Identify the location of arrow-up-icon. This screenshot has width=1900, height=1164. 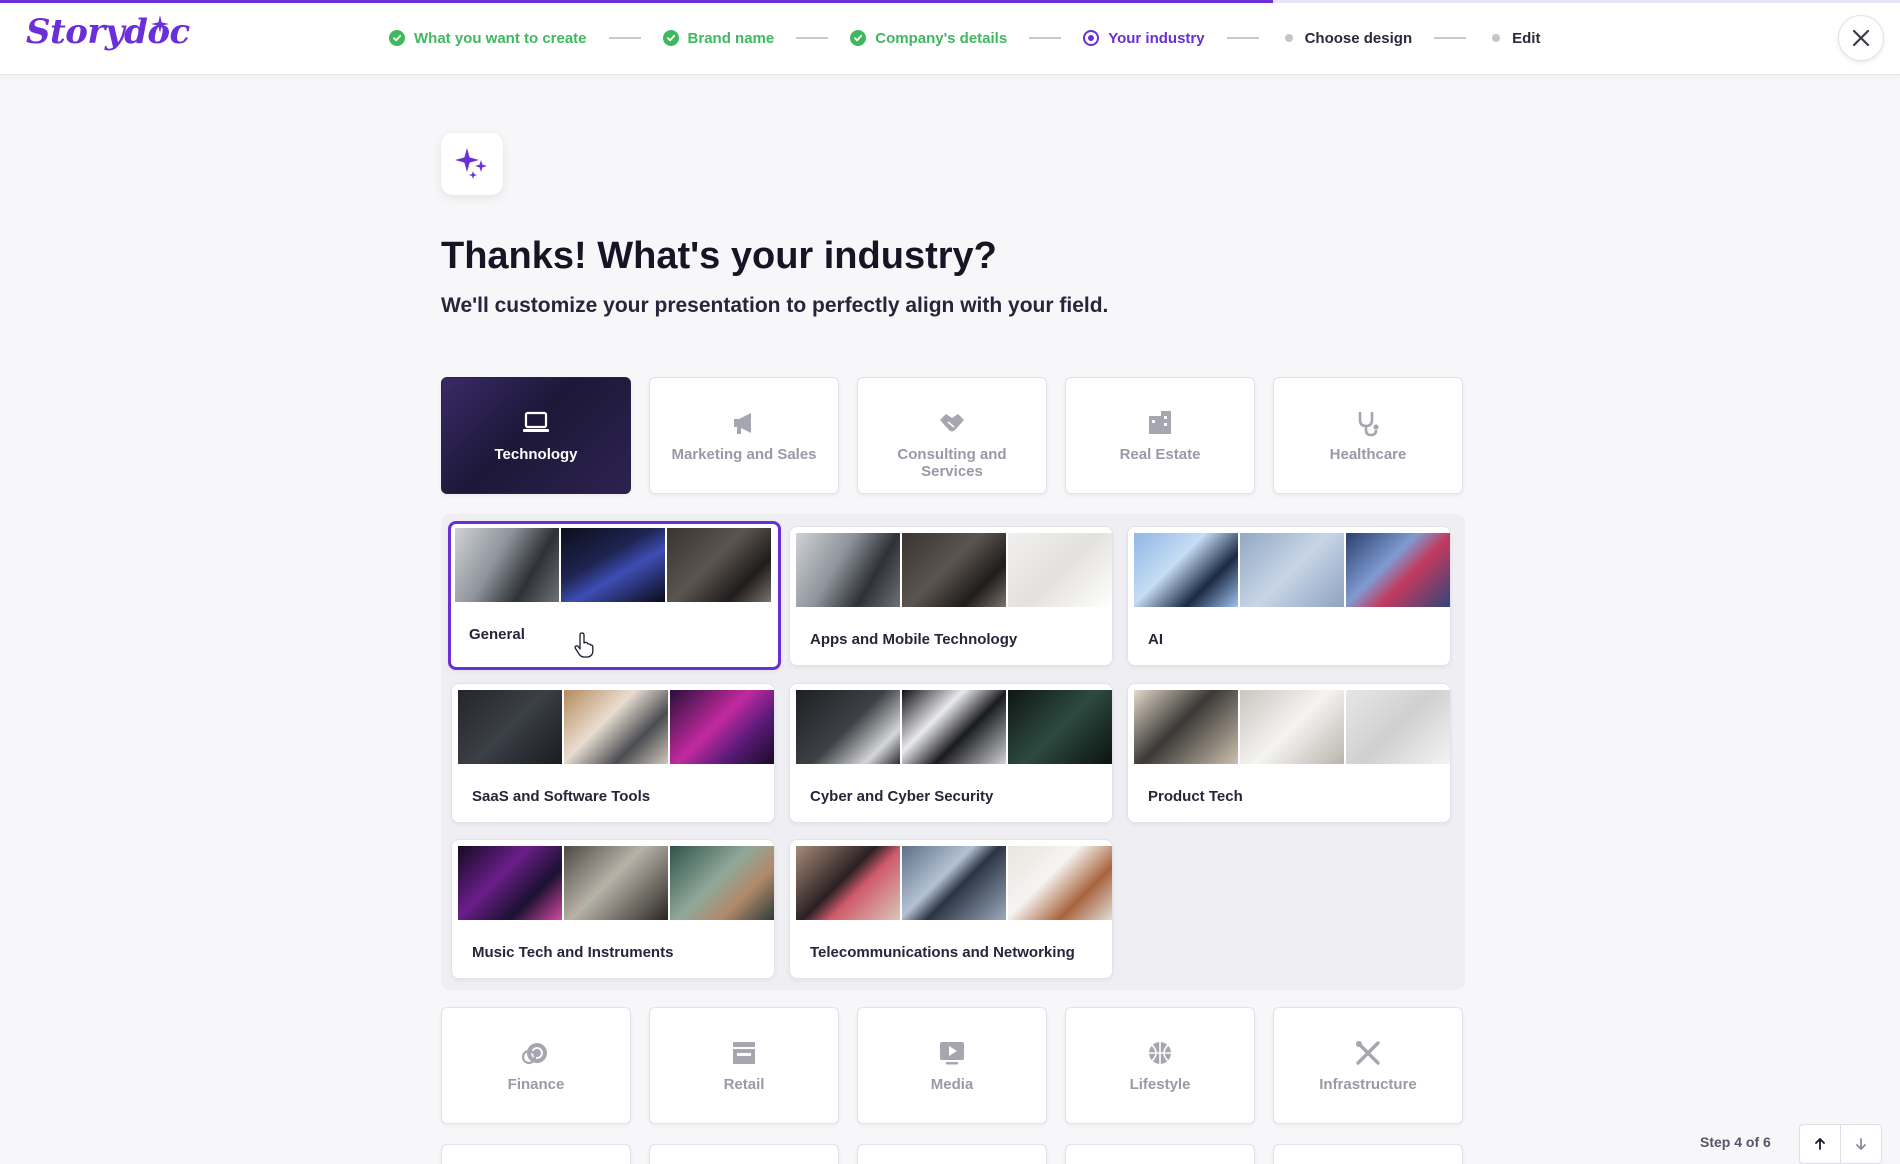
(1820, 1144).